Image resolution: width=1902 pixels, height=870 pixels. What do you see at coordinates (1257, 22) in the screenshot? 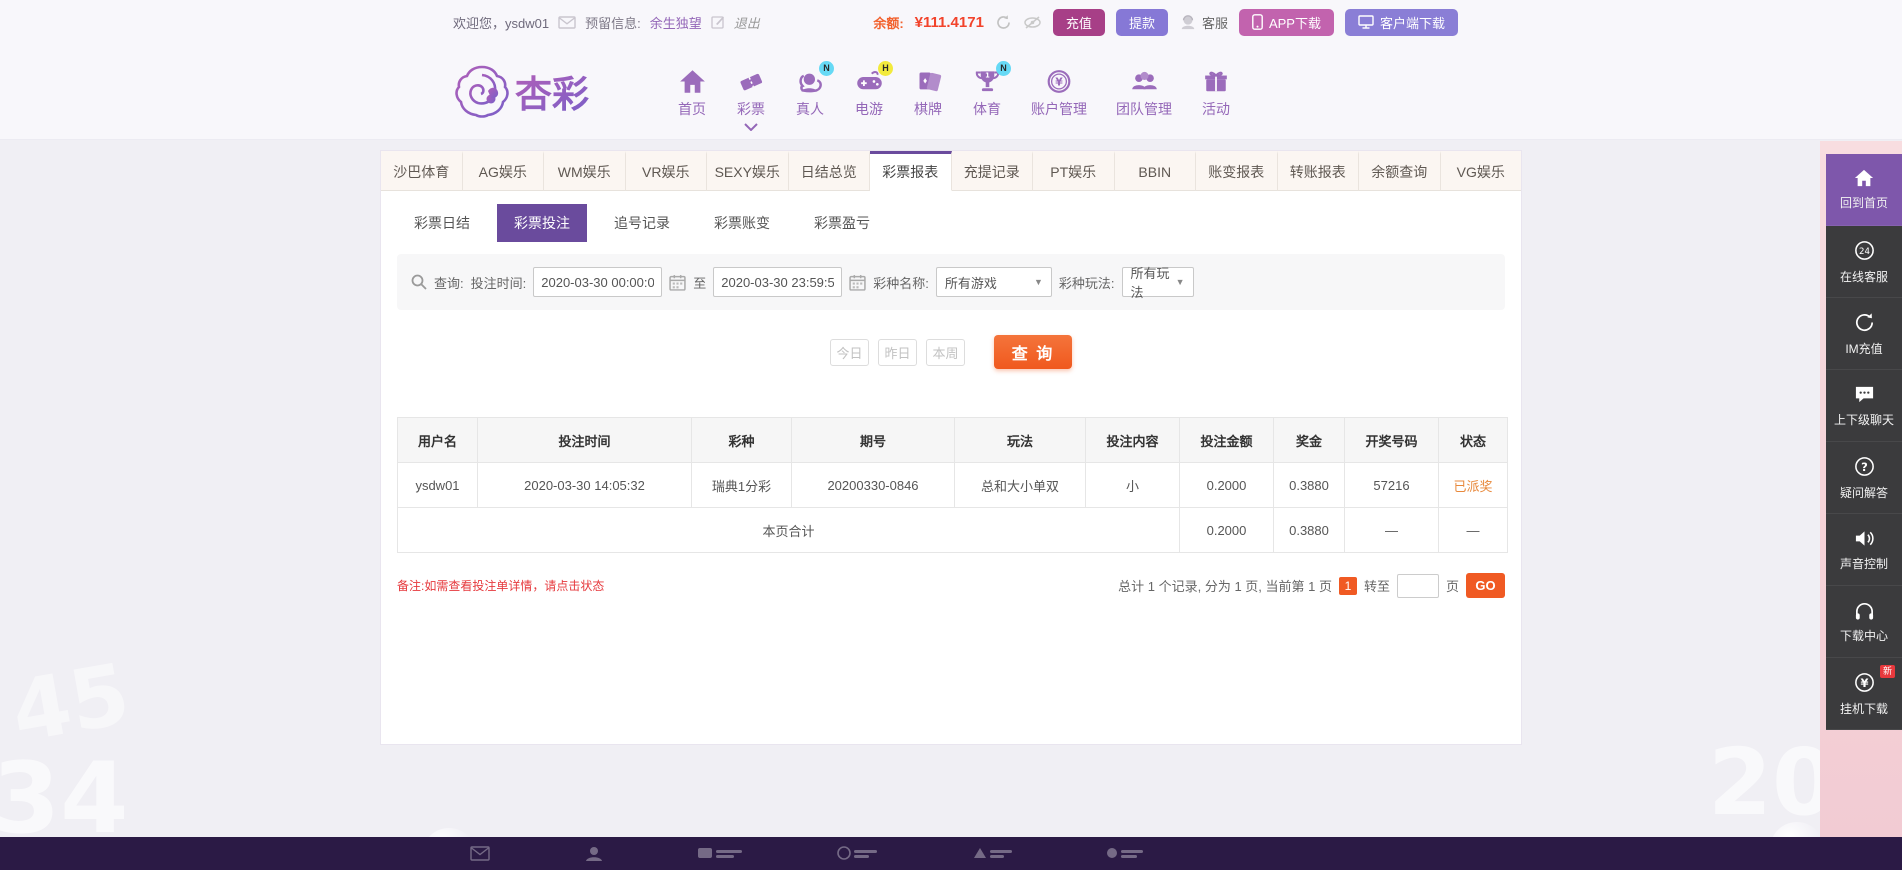
I see `phone-icon` at bounding box center [1257, 22].